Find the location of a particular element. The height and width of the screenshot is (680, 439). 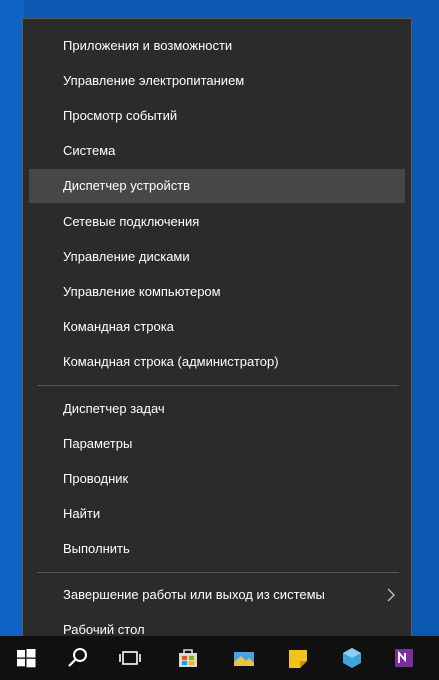

menu-item-search: Найти is located at coordinates (217, 514).